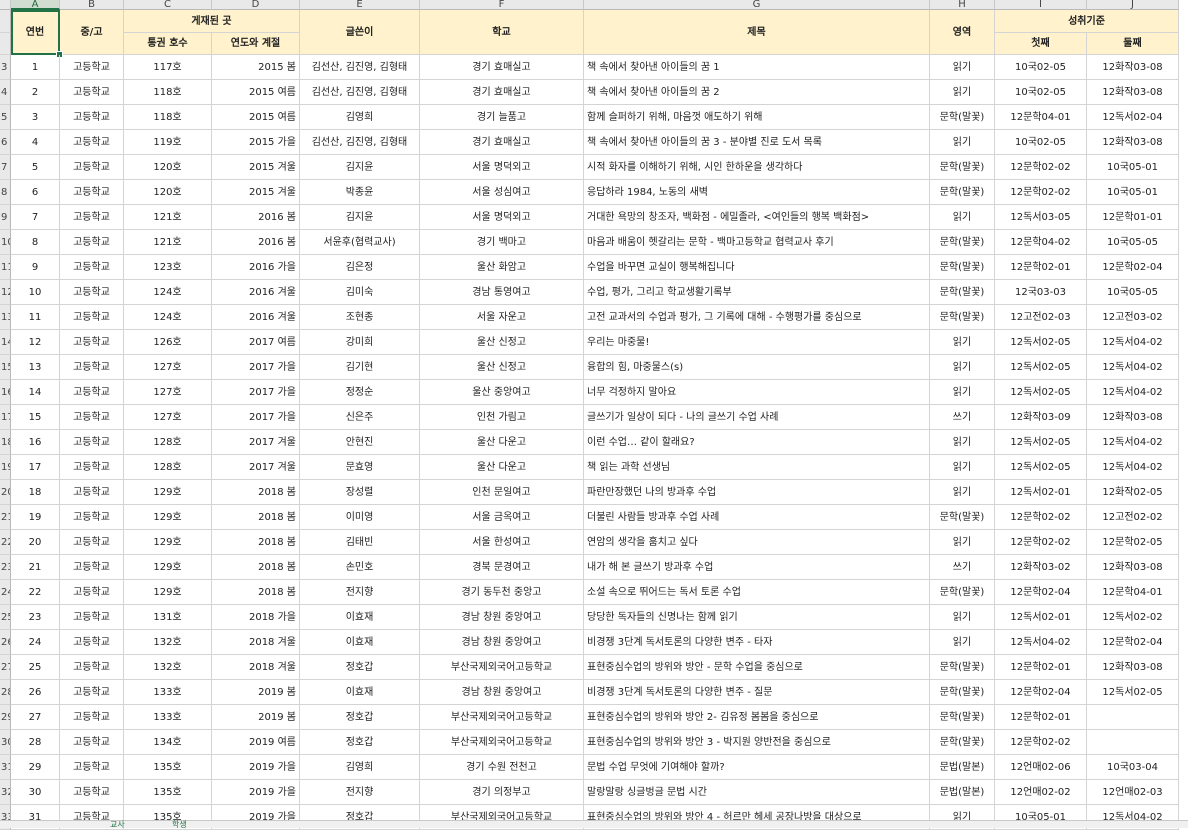 This screenshot has width=1188, height=830. Describe the element at coordinates (1041, 592) in the screenshot. I see `cell-standard-first: 12문학02-04` at that location.